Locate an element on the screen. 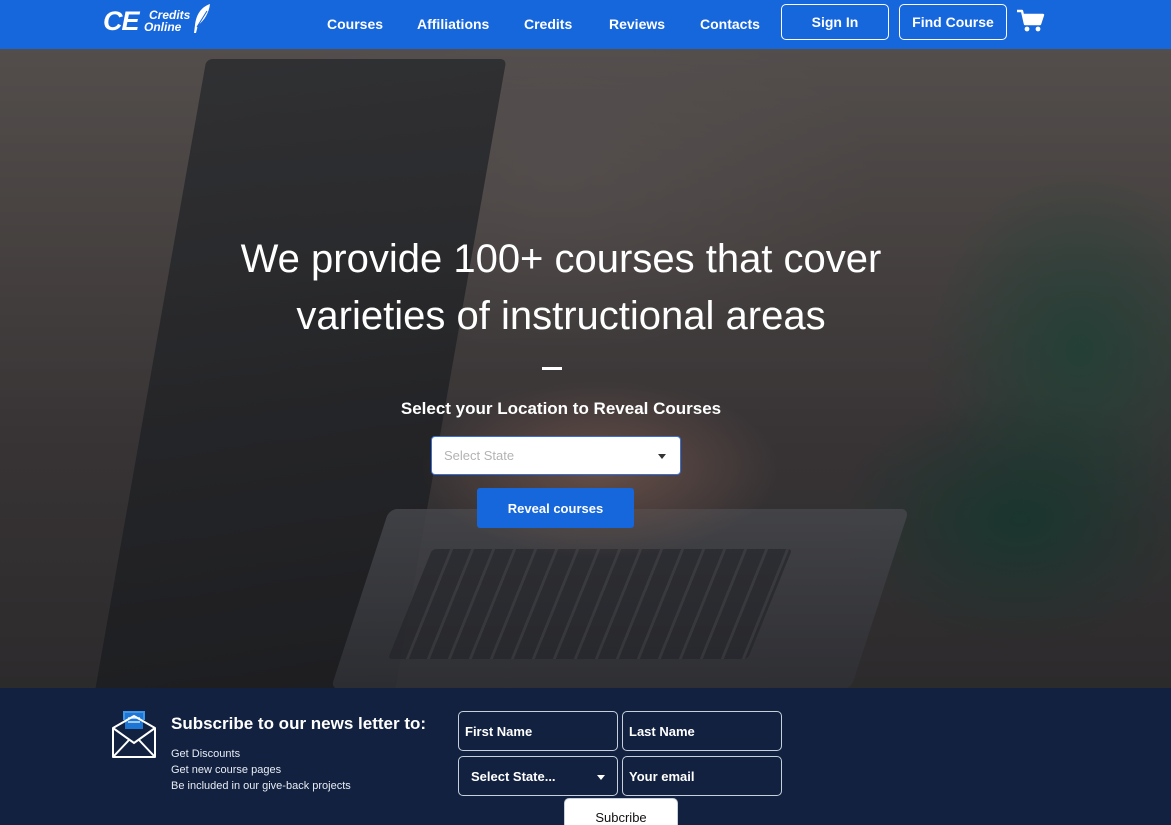 The height and width of the screenshot is (825, 1171). email-field: Your email is located at coordinates (702, 776).